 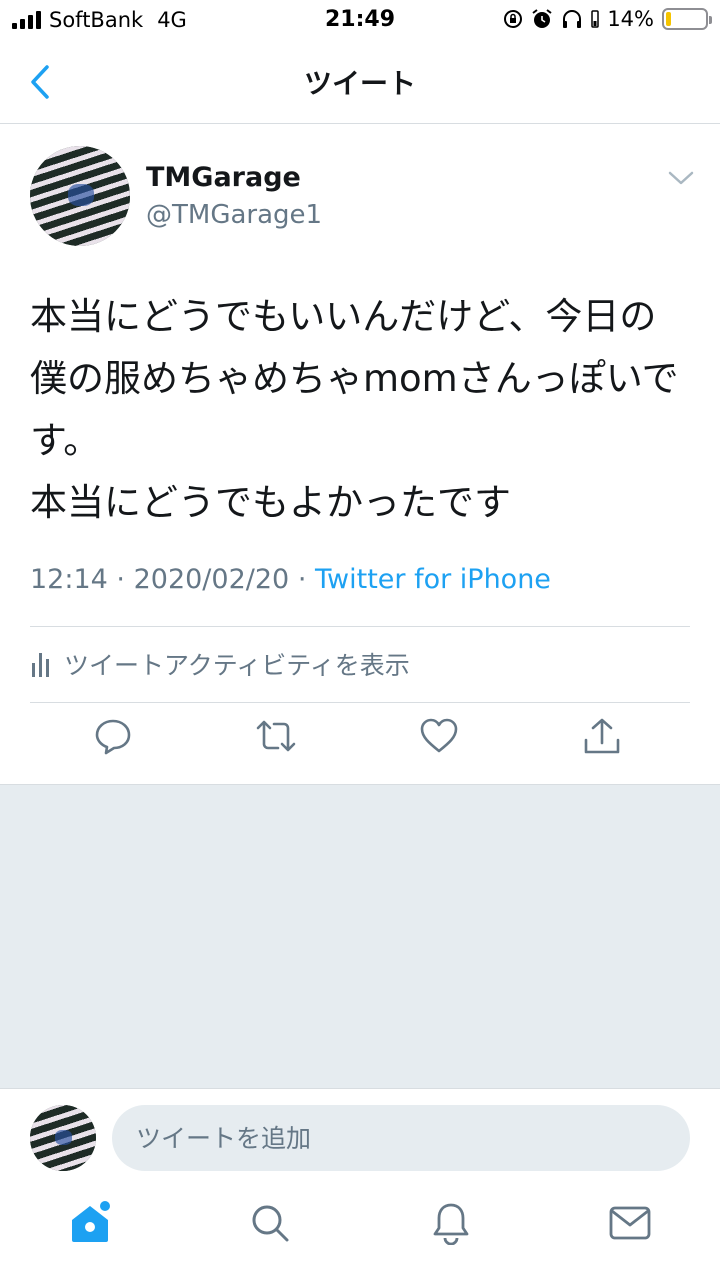 I want to click on home-icon, so click(x=91, y=1221).